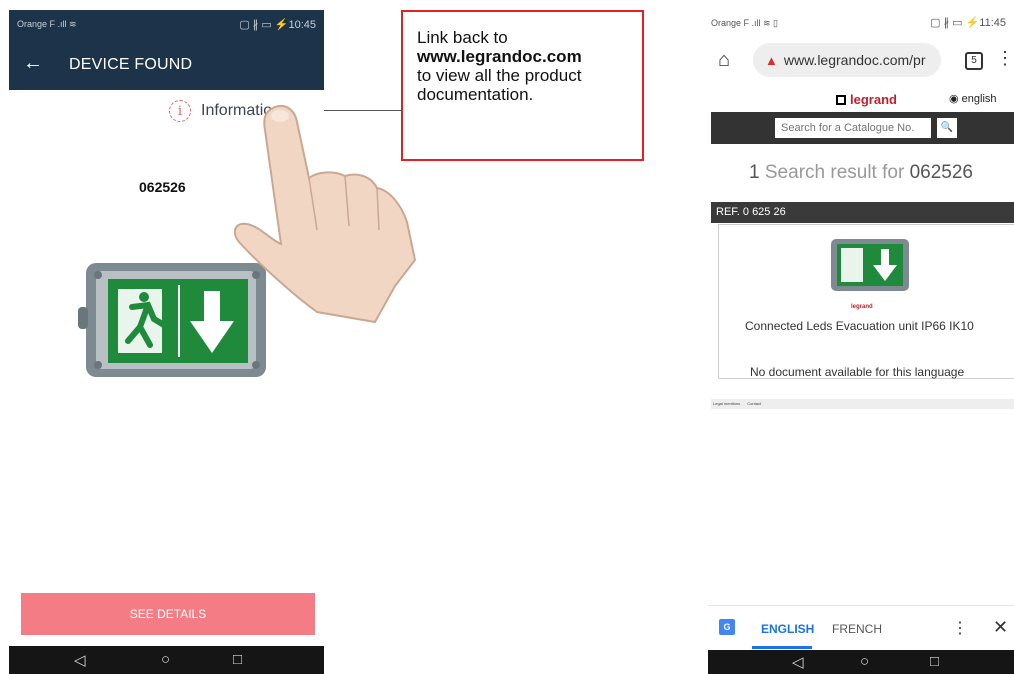 The image size is (1014, 674). Describe the element at coordinates (726, 403) in the screenshot. I see `legal-mentions-link: Legal mentions` at that location.